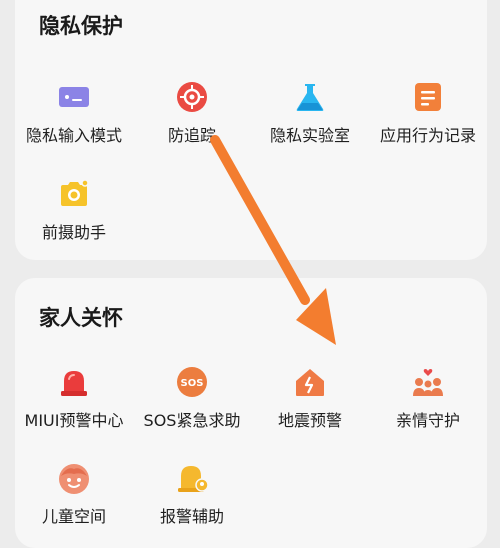 The width and height of the screenshot is (500, 548). I want to click on privacy-section-title: 隐私保护, so click(81, 26).